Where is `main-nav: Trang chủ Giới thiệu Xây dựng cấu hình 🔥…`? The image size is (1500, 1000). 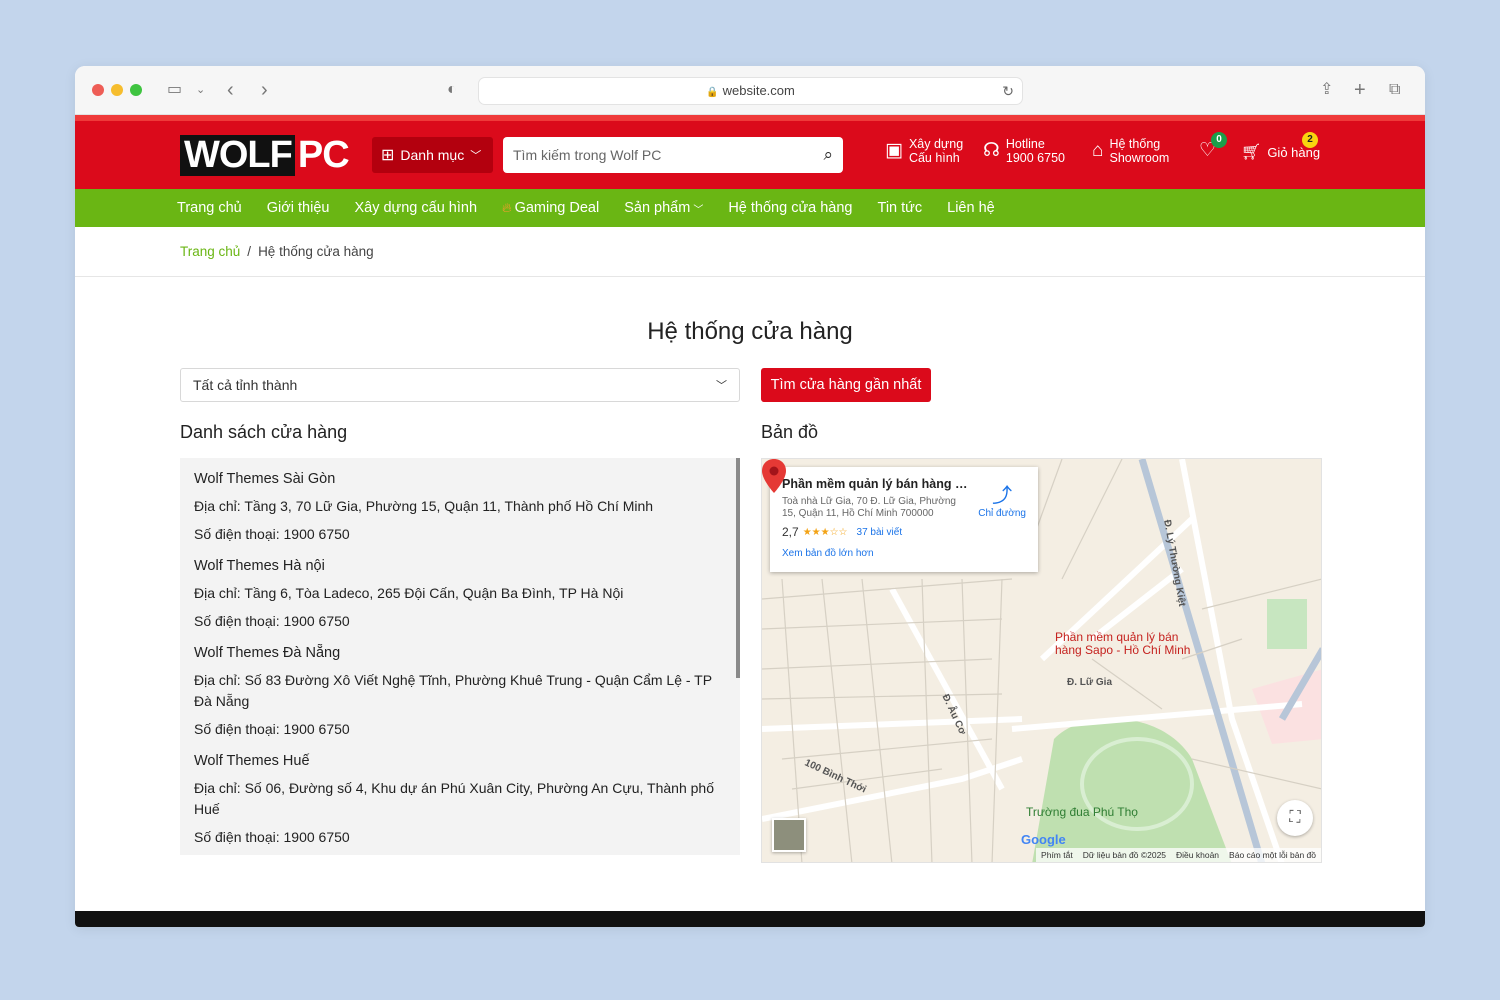
main-nav: Trang chủ Giới thiệu Xây dựng cấu hình 🔥… is located at coordinates (750, 208).